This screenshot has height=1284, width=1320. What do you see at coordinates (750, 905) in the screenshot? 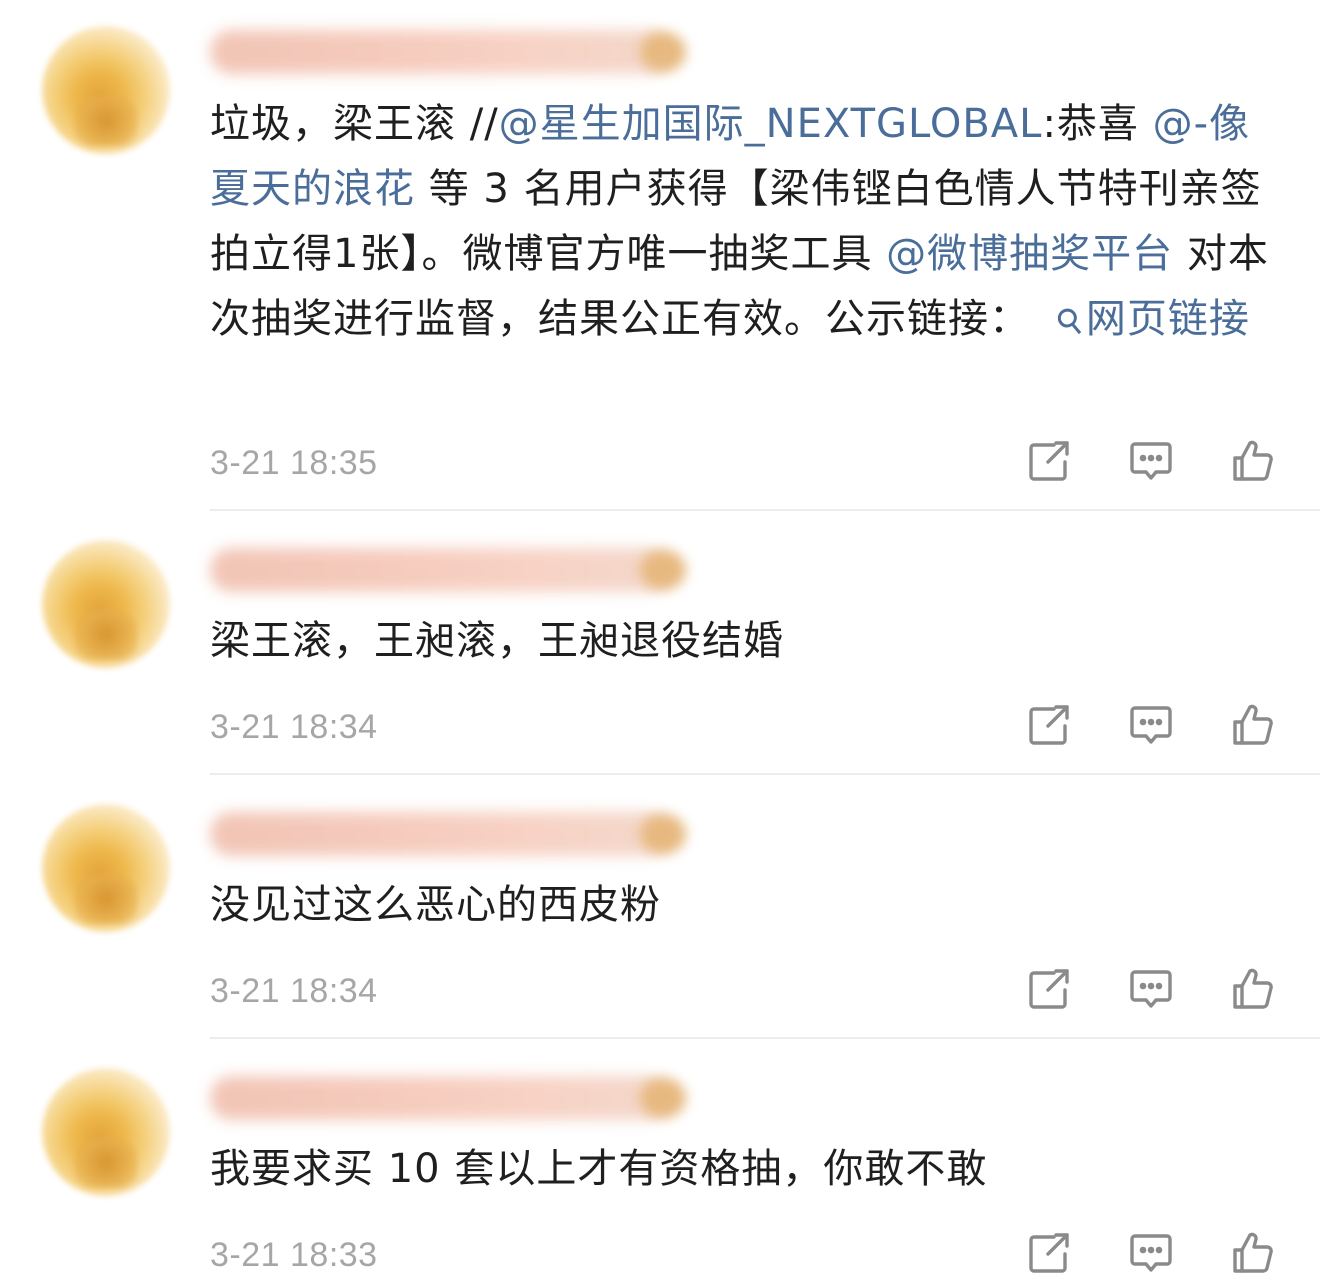
I see `comment-text: 没见过这么恶心的西皮粉` at bounding box center [750, 905].